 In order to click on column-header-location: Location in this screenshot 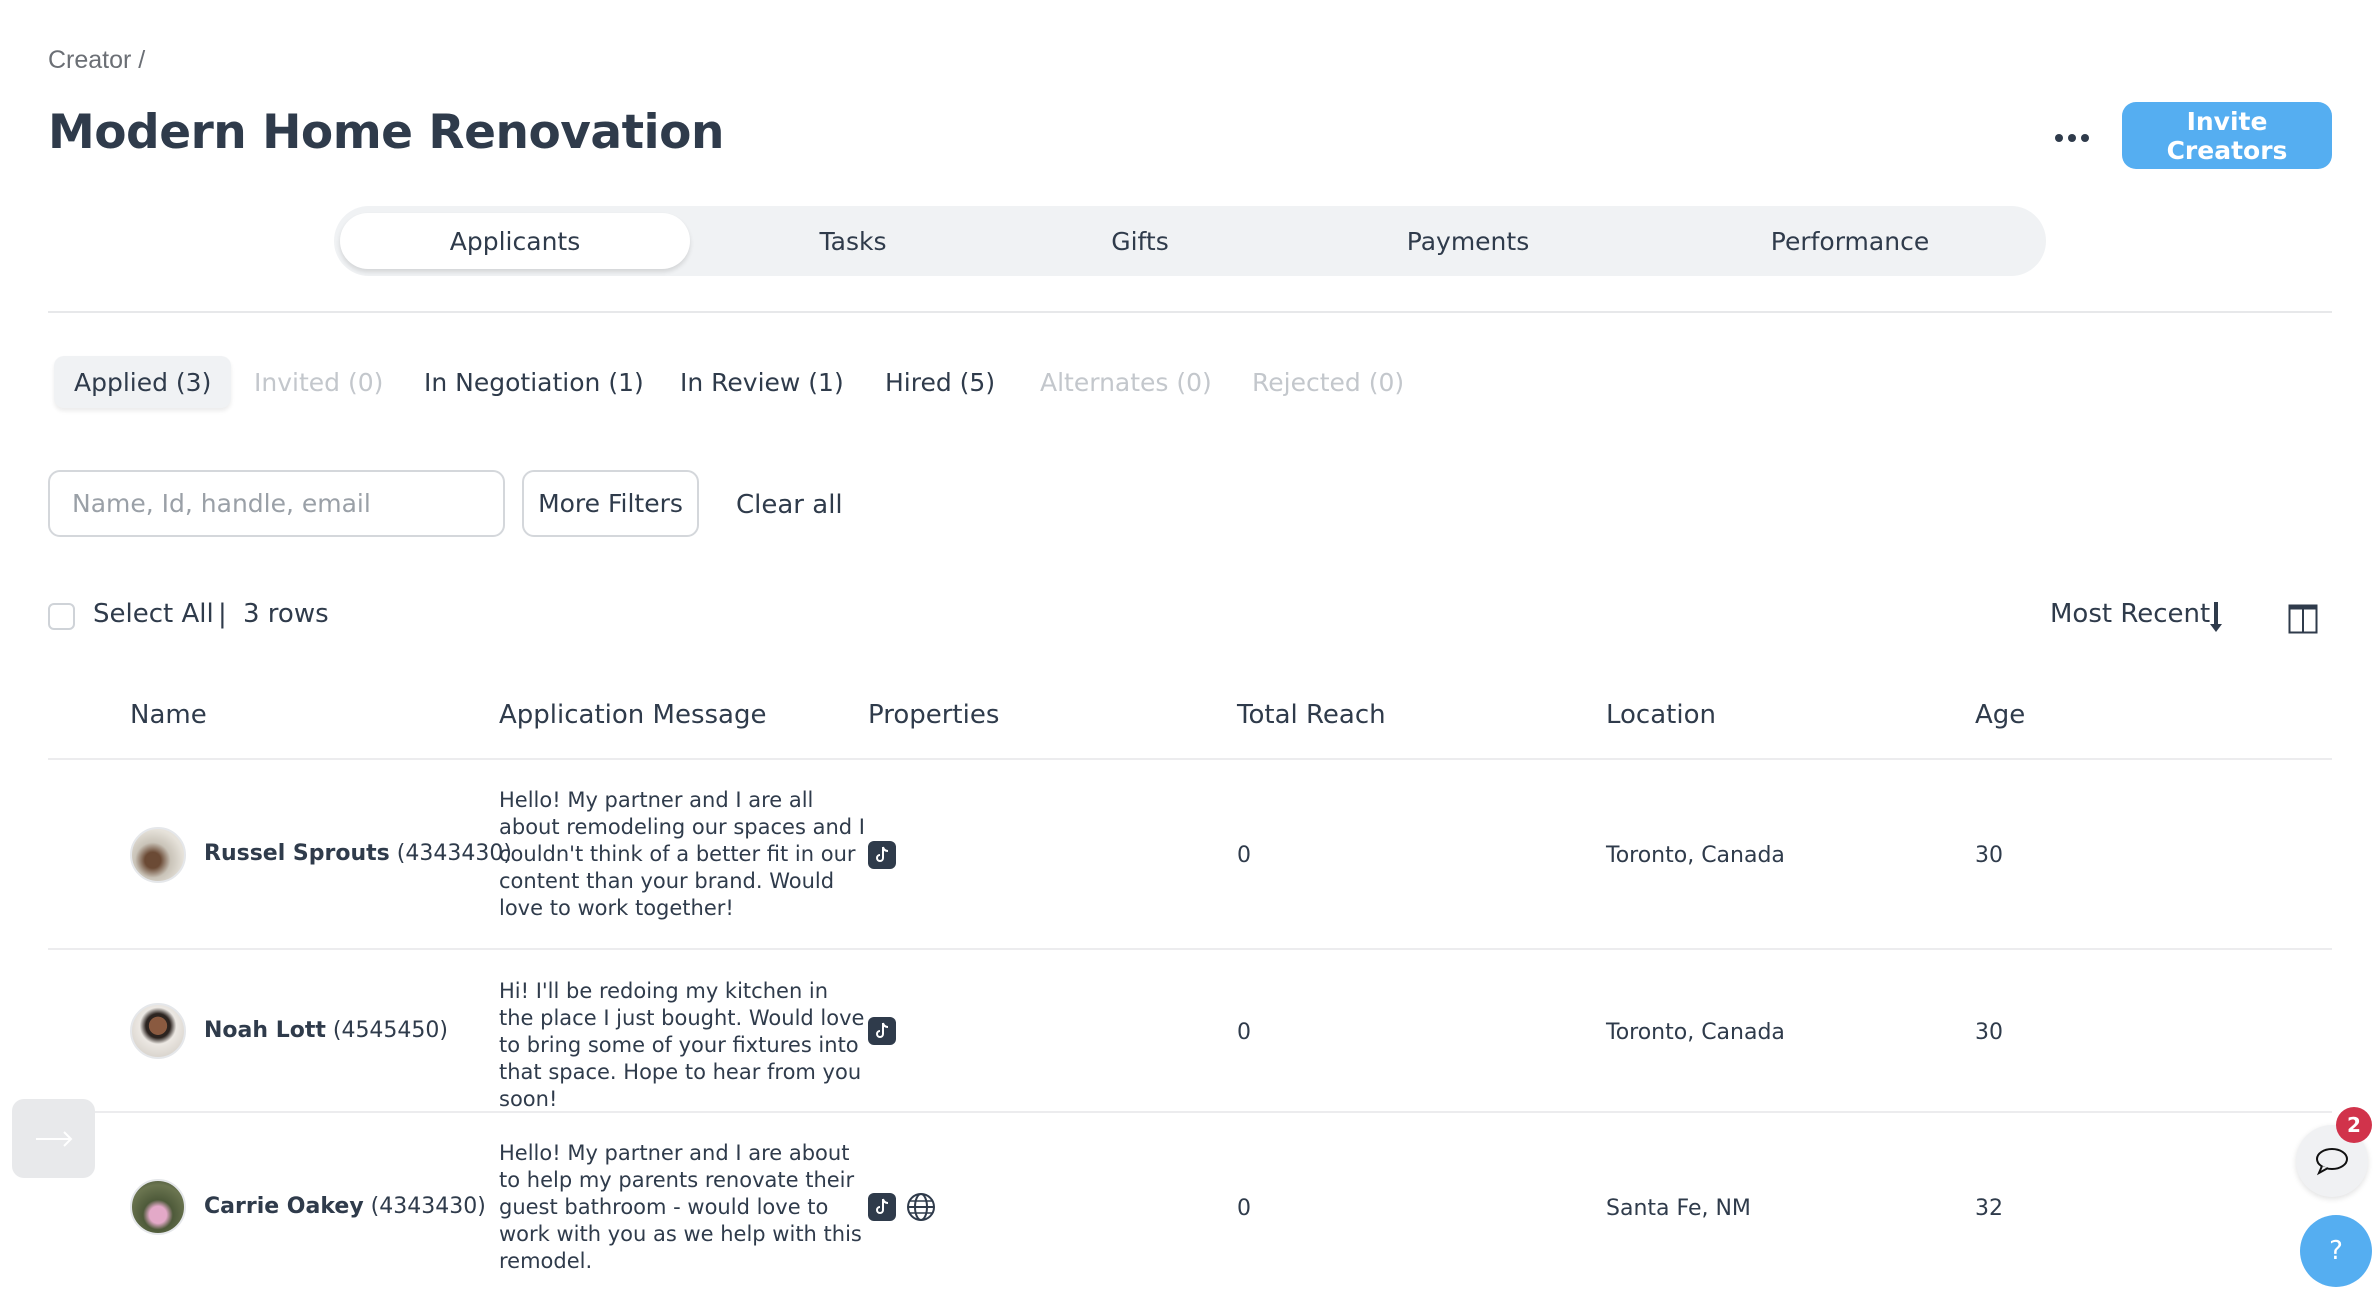, I will do `click(1661, 715)`.